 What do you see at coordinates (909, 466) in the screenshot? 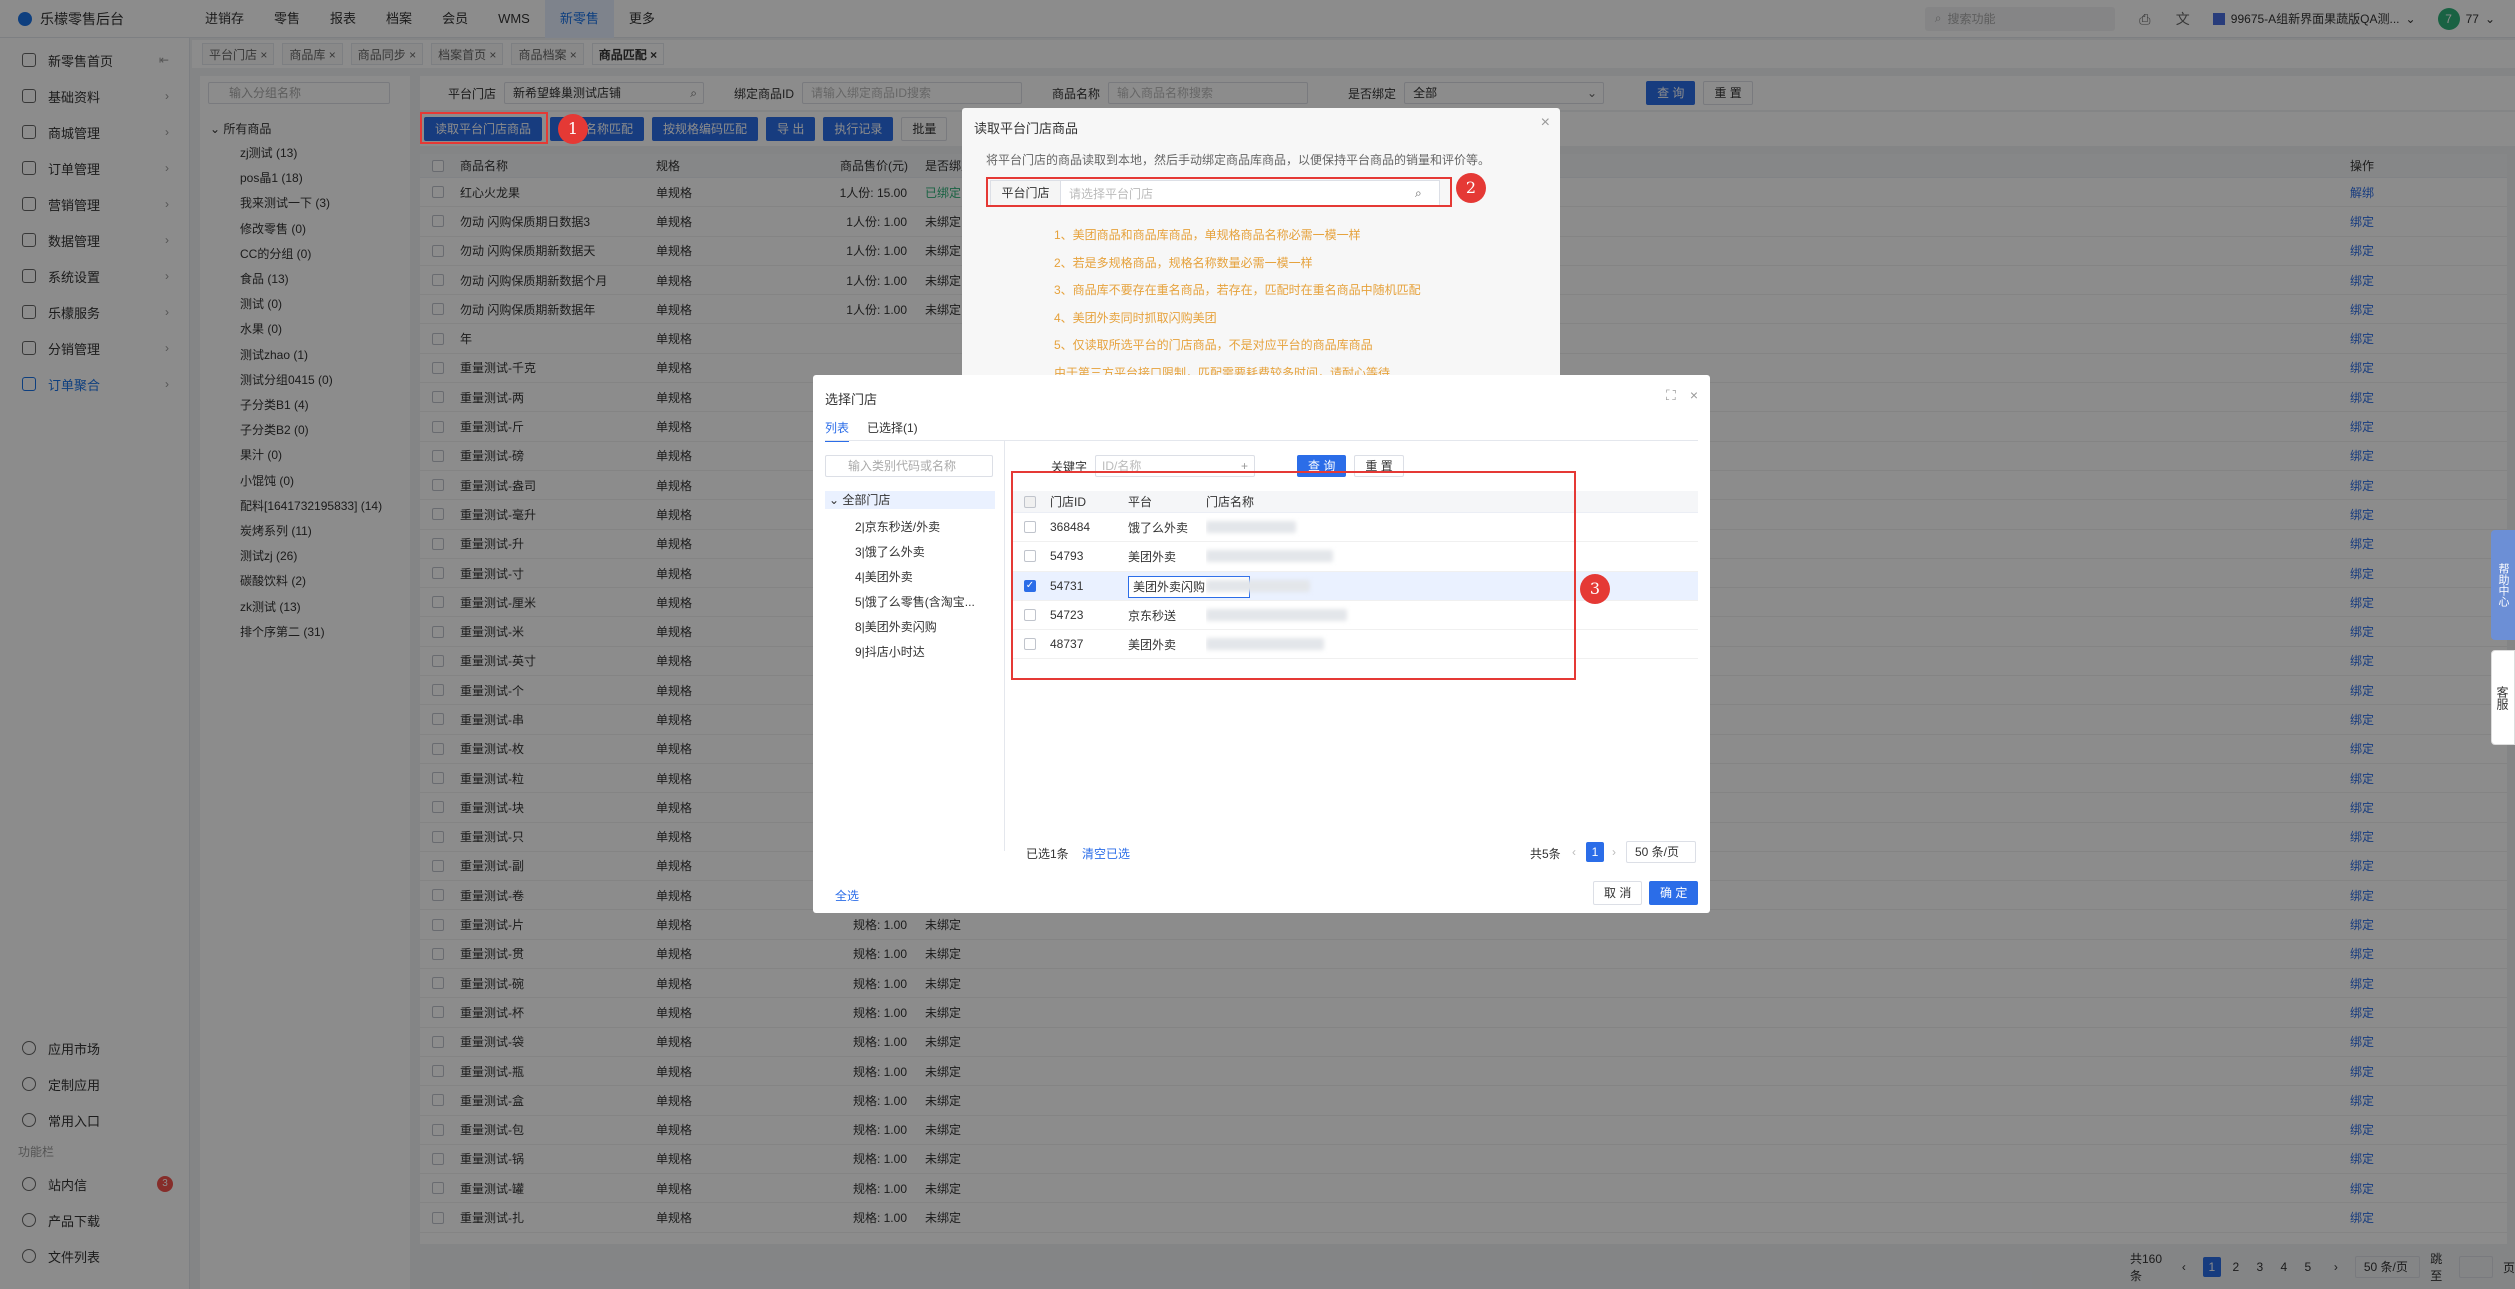
I see `category-search-input: 输入类别代码或名称` at bounding box center [909, 466].